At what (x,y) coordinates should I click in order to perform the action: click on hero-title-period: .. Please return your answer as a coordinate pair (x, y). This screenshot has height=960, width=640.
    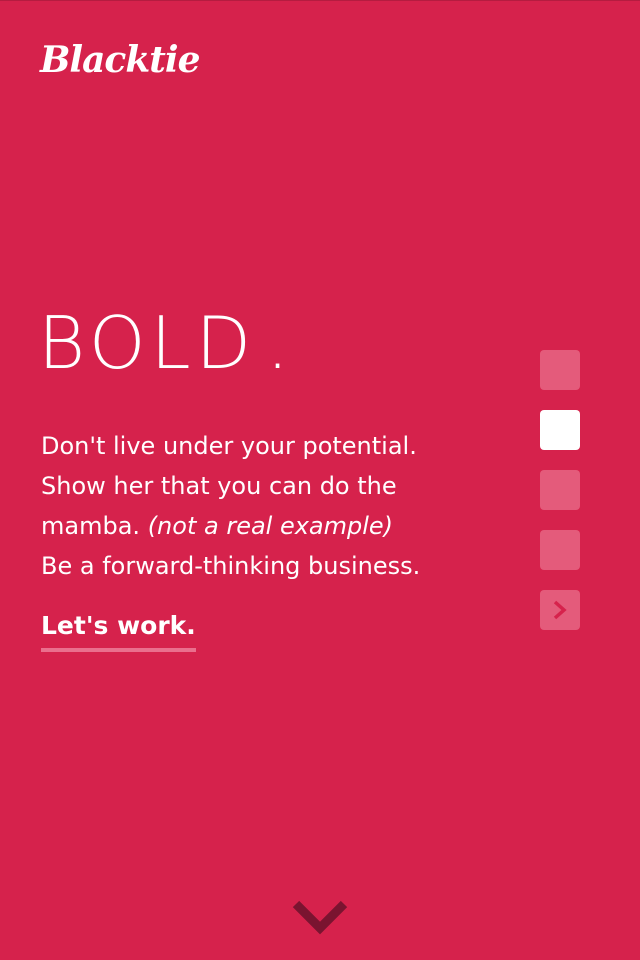
    Looking at the image, I should click on (280, 343).